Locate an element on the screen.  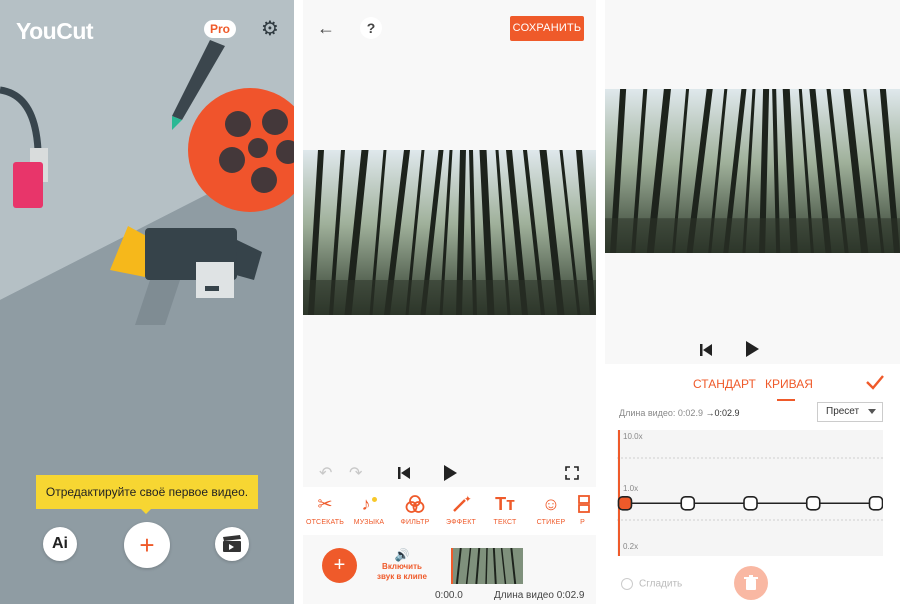
tab-curve: КРИВАЯ is located at coordinates (789, 384).